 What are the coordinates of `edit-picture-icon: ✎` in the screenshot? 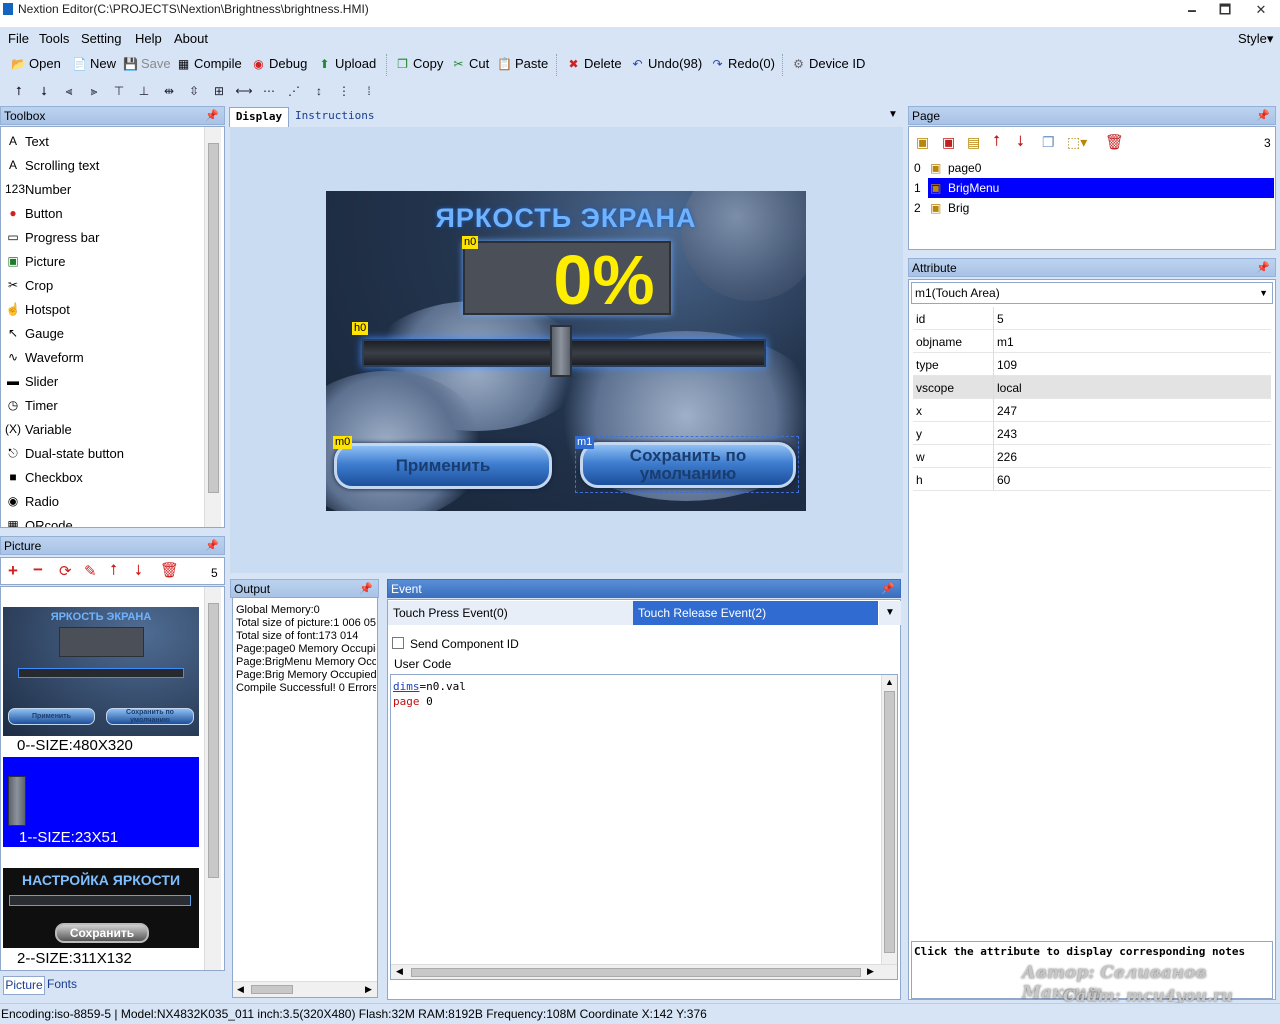 It's located at (90, 571).